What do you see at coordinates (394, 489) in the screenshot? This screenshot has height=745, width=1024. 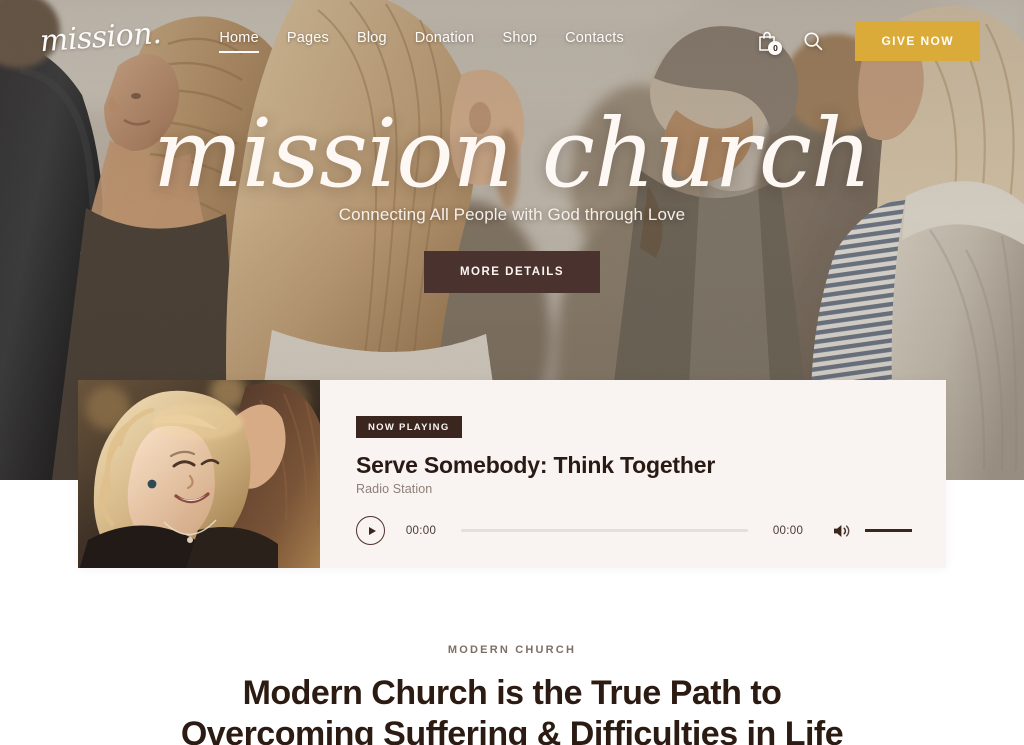 I see `track-subtitle: Radio Station` at bounding box center [394, 489].